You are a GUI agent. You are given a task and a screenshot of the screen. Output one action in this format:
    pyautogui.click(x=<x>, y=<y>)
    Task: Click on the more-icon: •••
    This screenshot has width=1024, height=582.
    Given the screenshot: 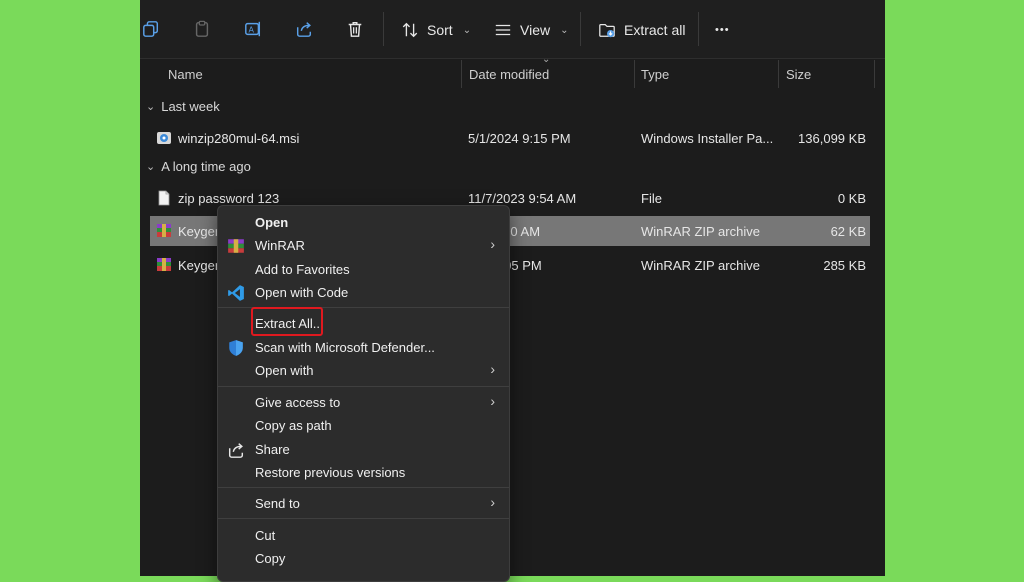 What is the action you would take?
    pyautogui.click(x=722, y=30)
    